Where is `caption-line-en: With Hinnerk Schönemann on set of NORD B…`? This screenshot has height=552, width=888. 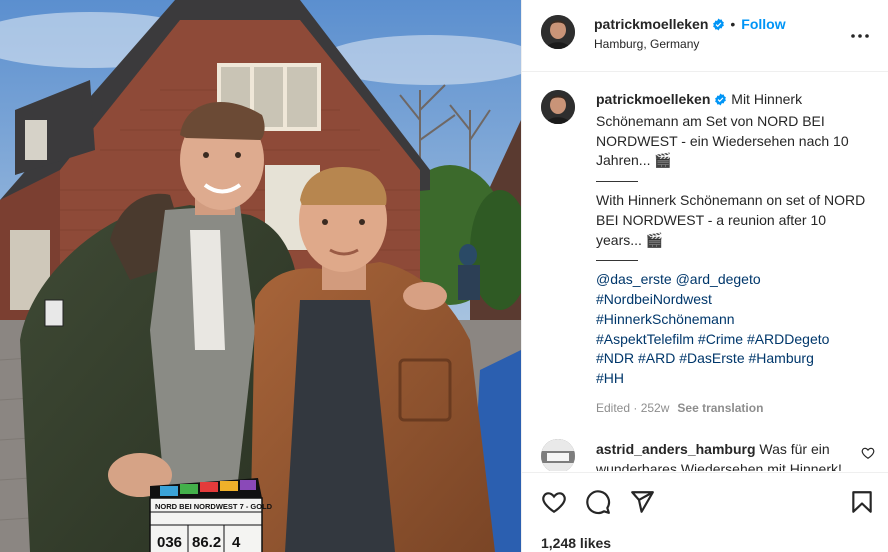 caption-line-en: With Hinnerk Schönemann on set of NORD B… is located at coordinates (731, 219).